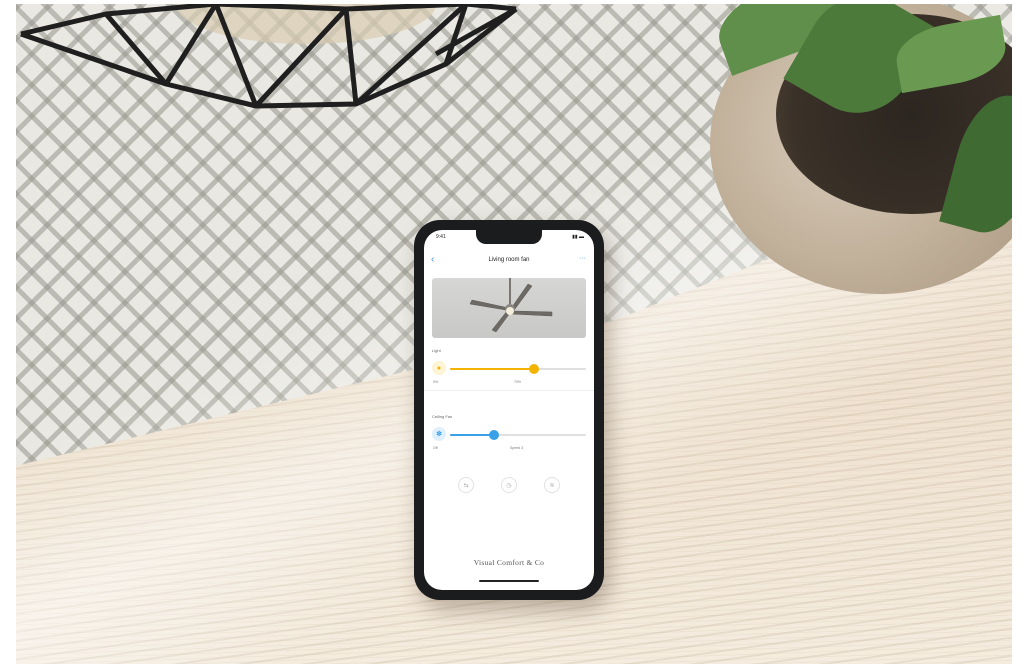 The height and width of the screenshot is (664, 1022). What do you see at coordinates (509, 390) in the screenshot?
I see `section-divider` at bounding box center [509, 390].